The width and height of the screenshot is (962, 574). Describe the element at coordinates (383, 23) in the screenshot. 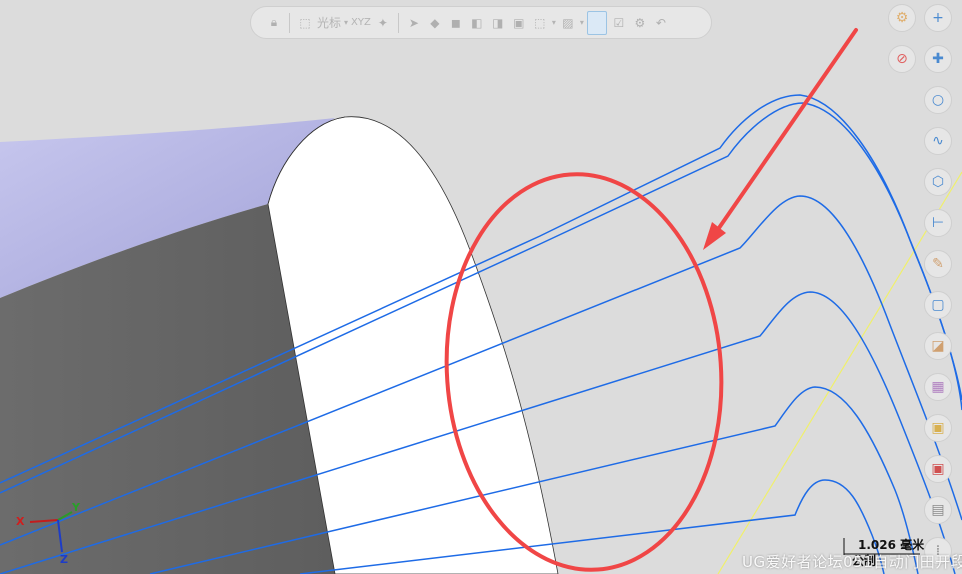

I see `snap-point-icon: ✦` at that location.